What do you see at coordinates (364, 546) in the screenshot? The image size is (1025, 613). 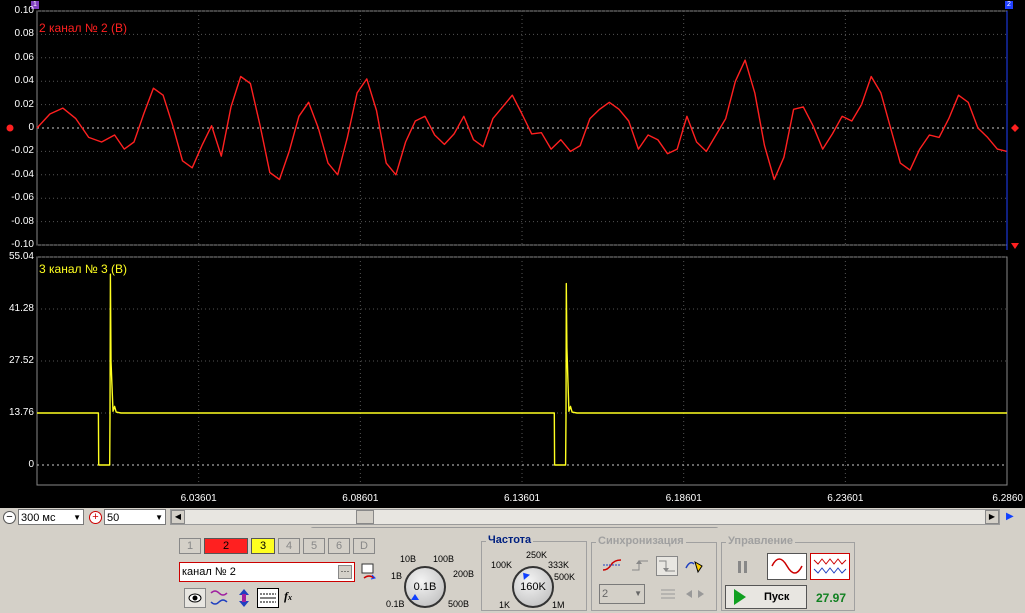 I see `channel-button-D: D` at bounding box center [364, 546].